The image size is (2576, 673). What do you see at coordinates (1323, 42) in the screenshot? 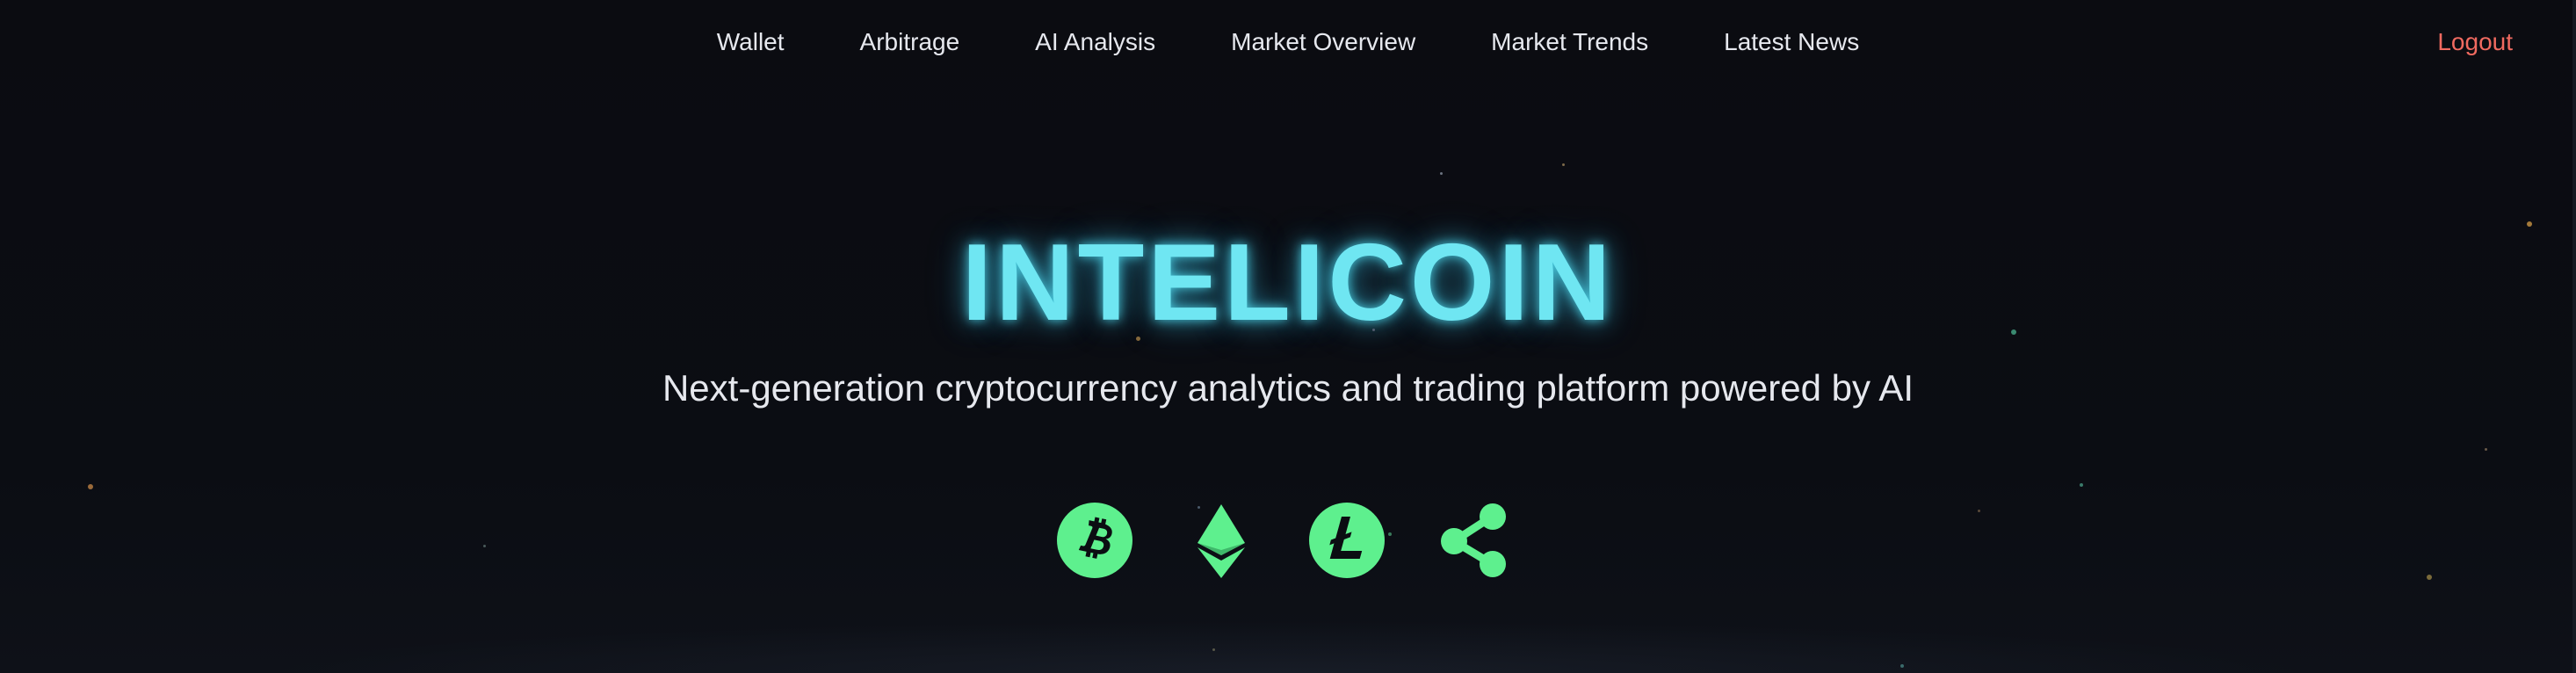
I see `nav-link-market-overview: Market Overview` at bounding box center [1323, 42].